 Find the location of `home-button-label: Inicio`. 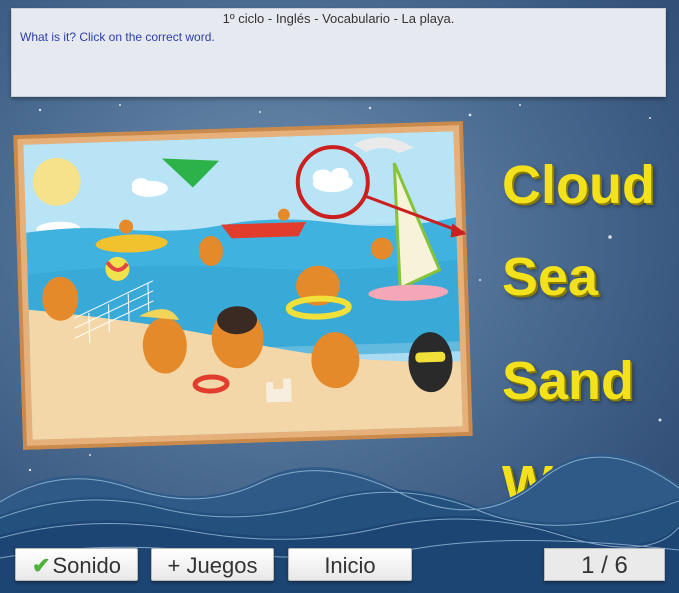

home-button-label: Inicio is located at coordinates (350, 565).